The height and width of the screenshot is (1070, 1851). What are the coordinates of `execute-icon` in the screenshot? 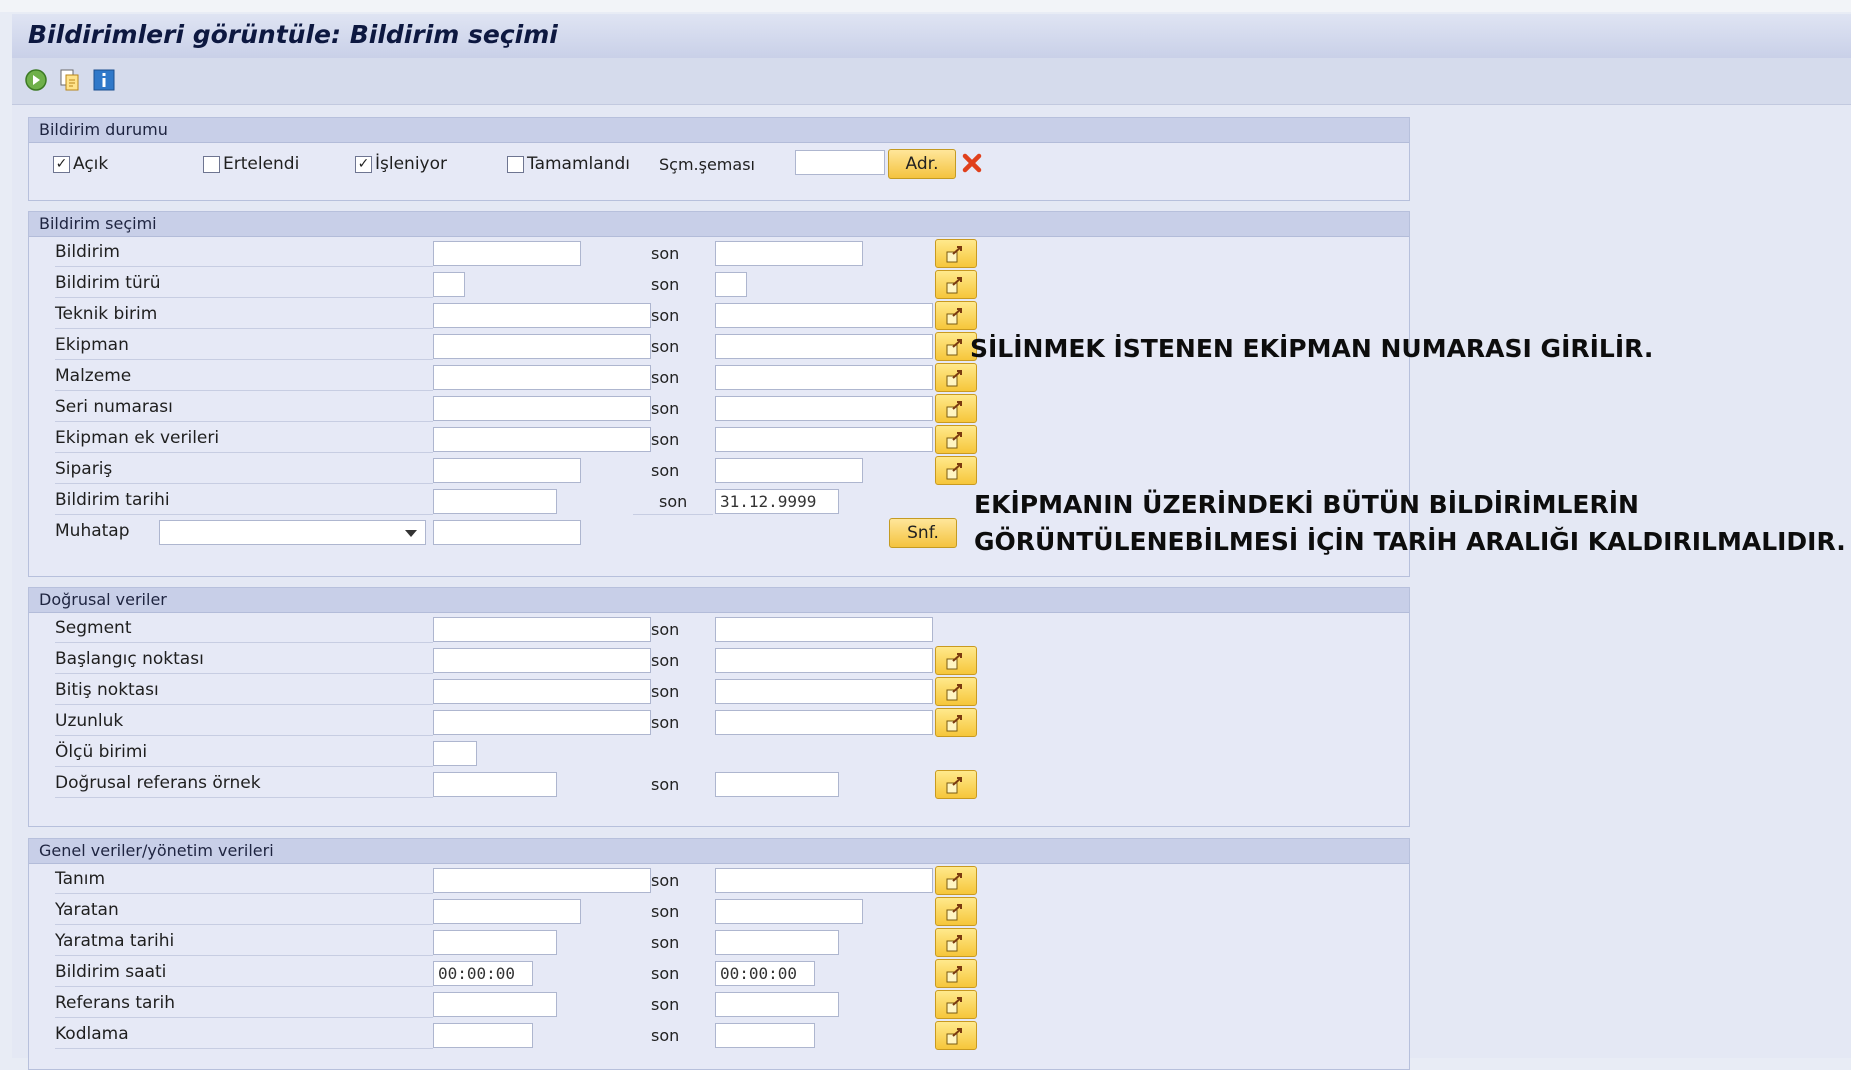 It's located at (36, 80).